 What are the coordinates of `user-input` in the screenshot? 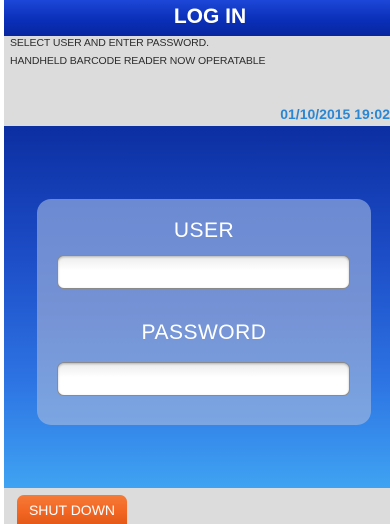 It's located at (203, 272).